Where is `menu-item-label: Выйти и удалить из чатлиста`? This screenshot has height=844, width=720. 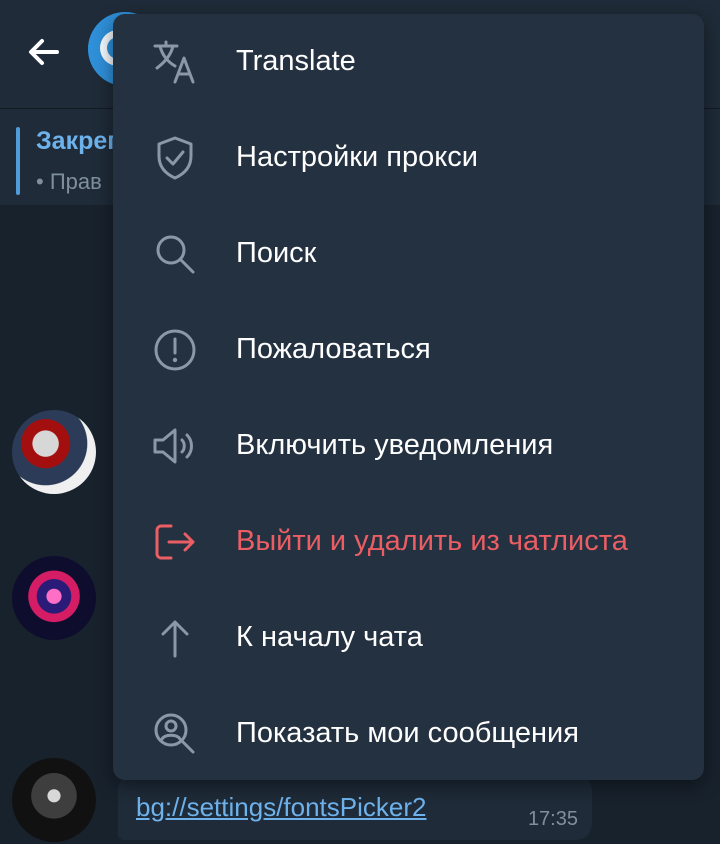 menu-item-label: Выйти и удалить из чатлиста is located at coordinates (432, 541).